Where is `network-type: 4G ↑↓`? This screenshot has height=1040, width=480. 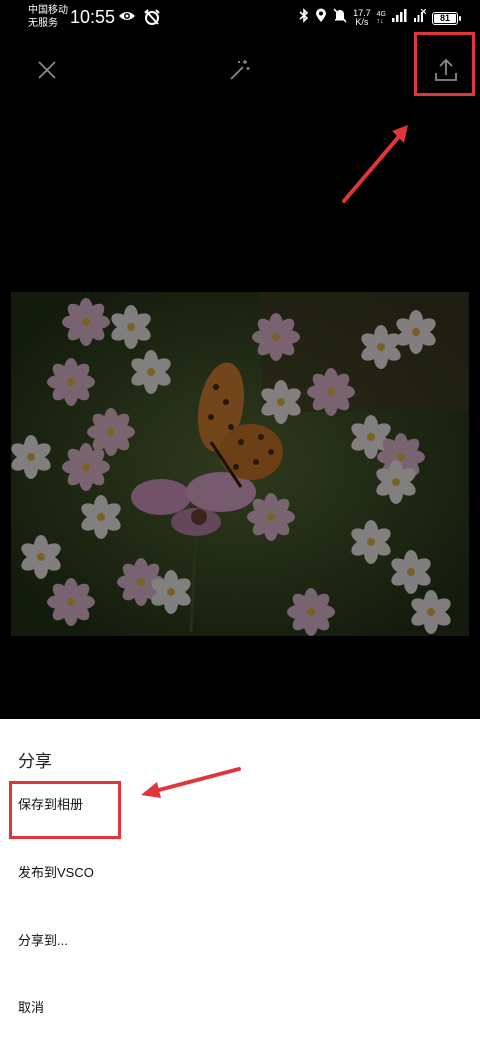 network-type: 4G ↑↓ is located at coordinates (381, 18).